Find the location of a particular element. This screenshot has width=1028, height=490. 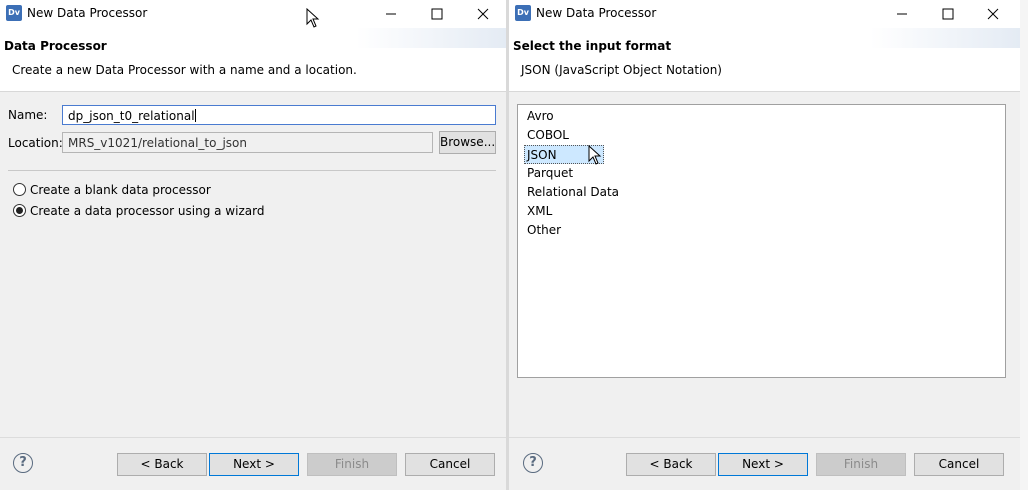

name-label: Name: is located at coordinates (28, 115).